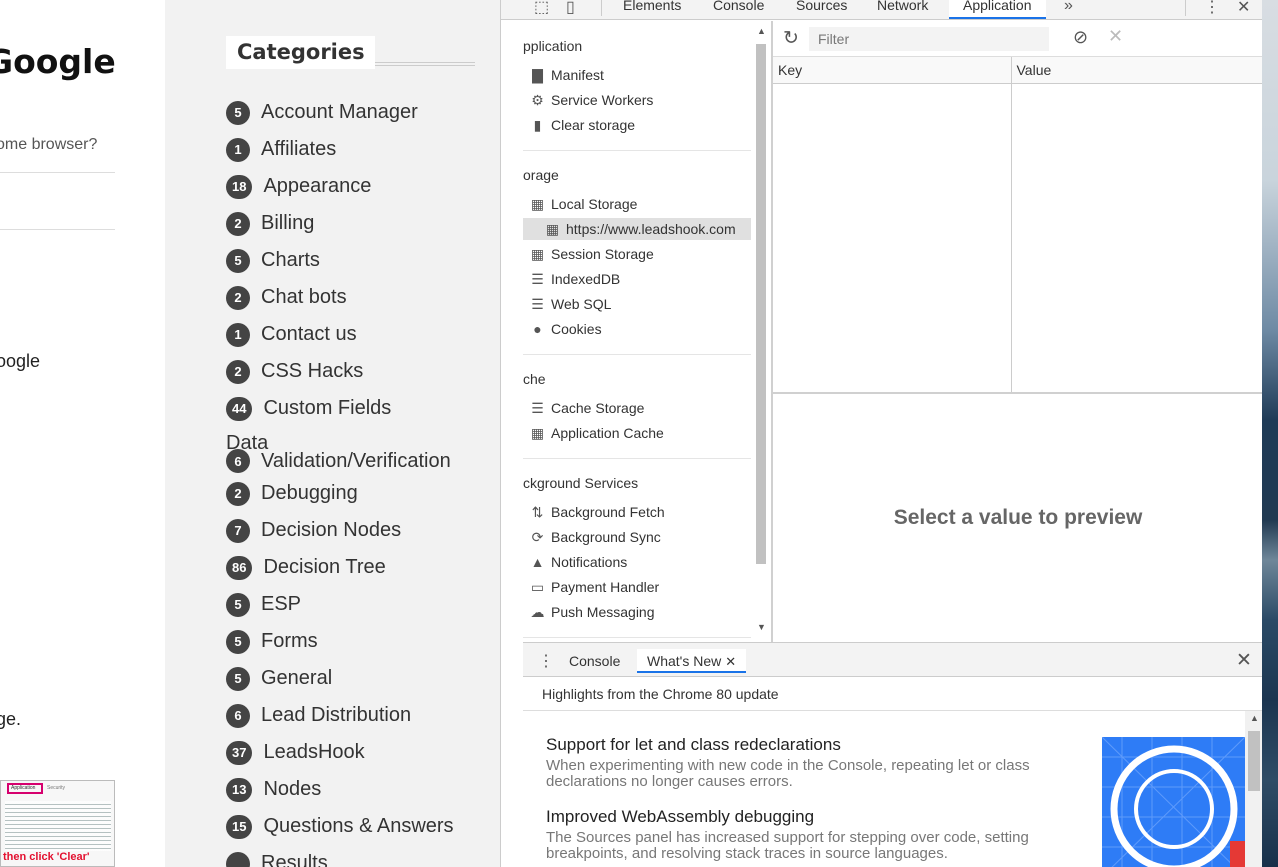  I want to click on nav-indexeddb: ☰ IndexedDB, so click(574, 279).